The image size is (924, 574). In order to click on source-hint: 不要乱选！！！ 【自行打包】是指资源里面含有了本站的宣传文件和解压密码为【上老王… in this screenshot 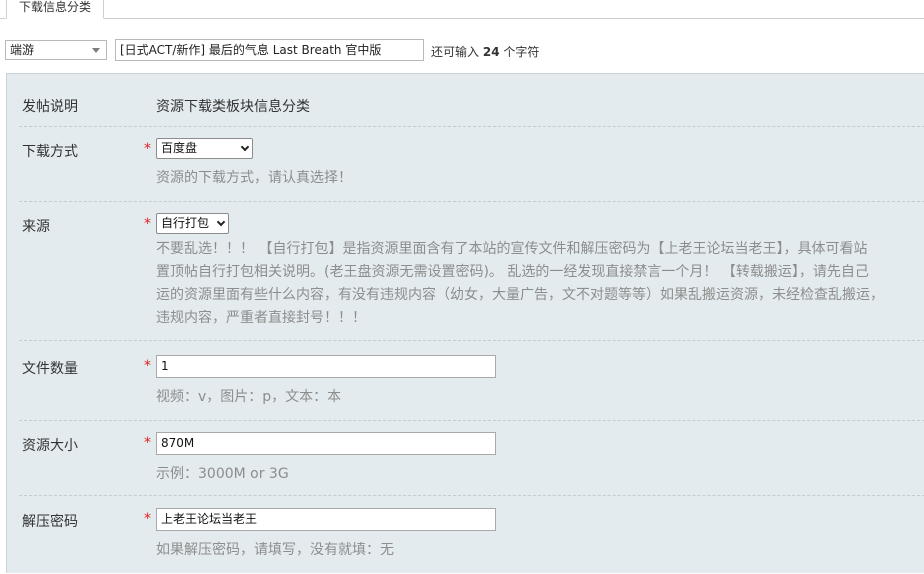, I will do `click(540, 284)`.